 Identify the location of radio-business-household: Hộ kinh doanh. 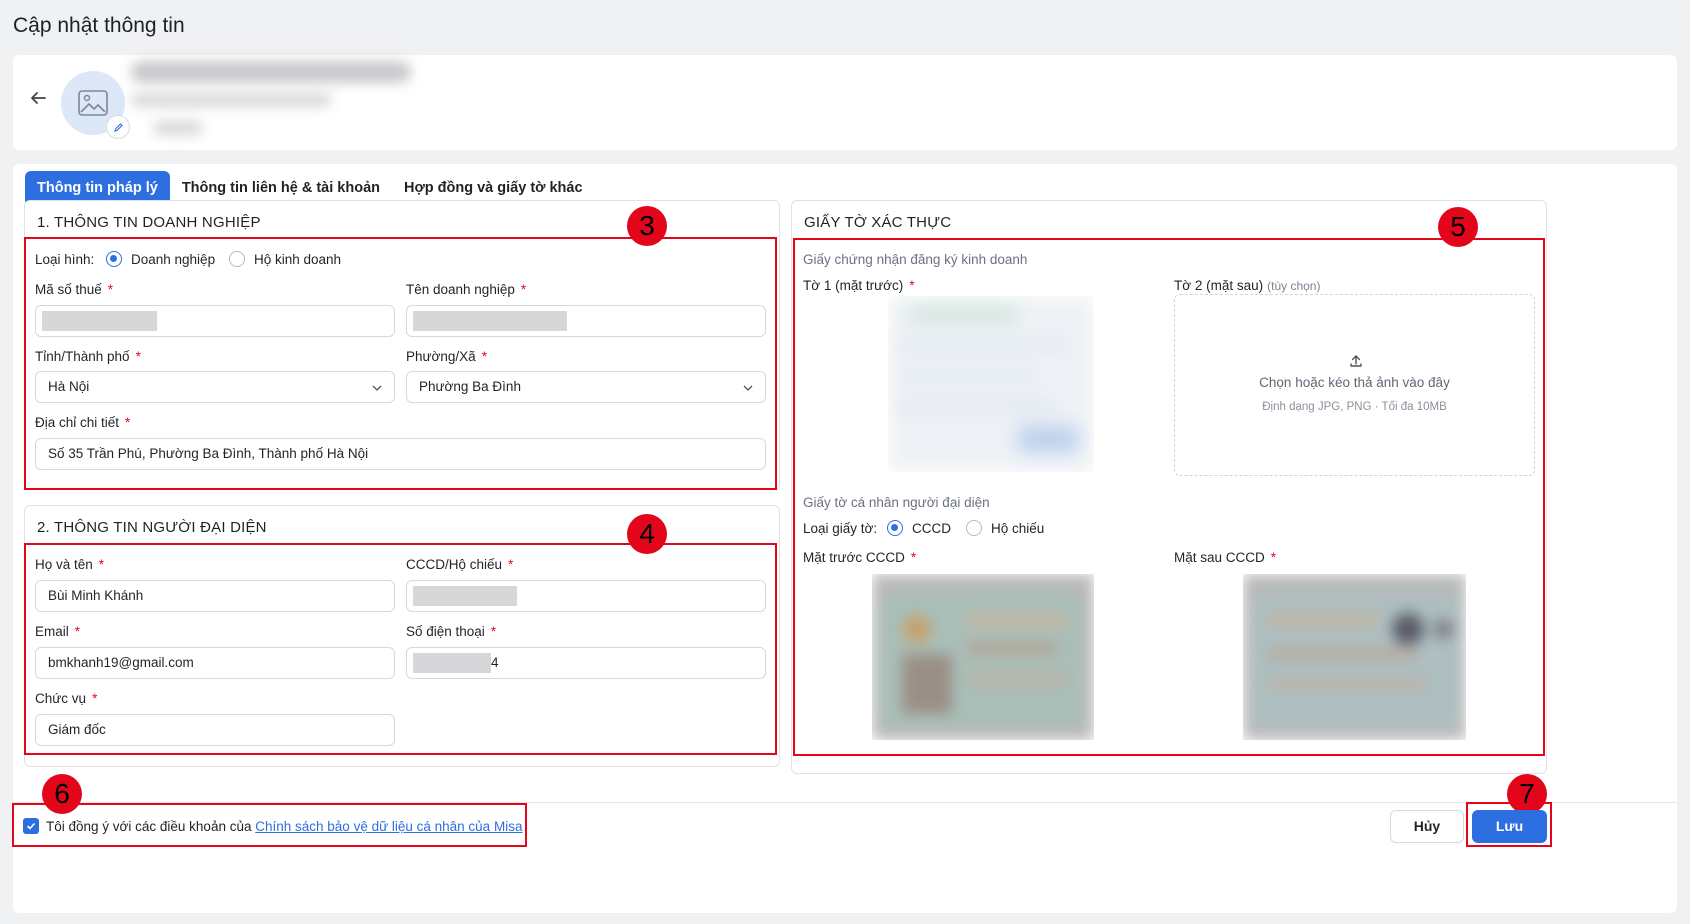
(285, 259).